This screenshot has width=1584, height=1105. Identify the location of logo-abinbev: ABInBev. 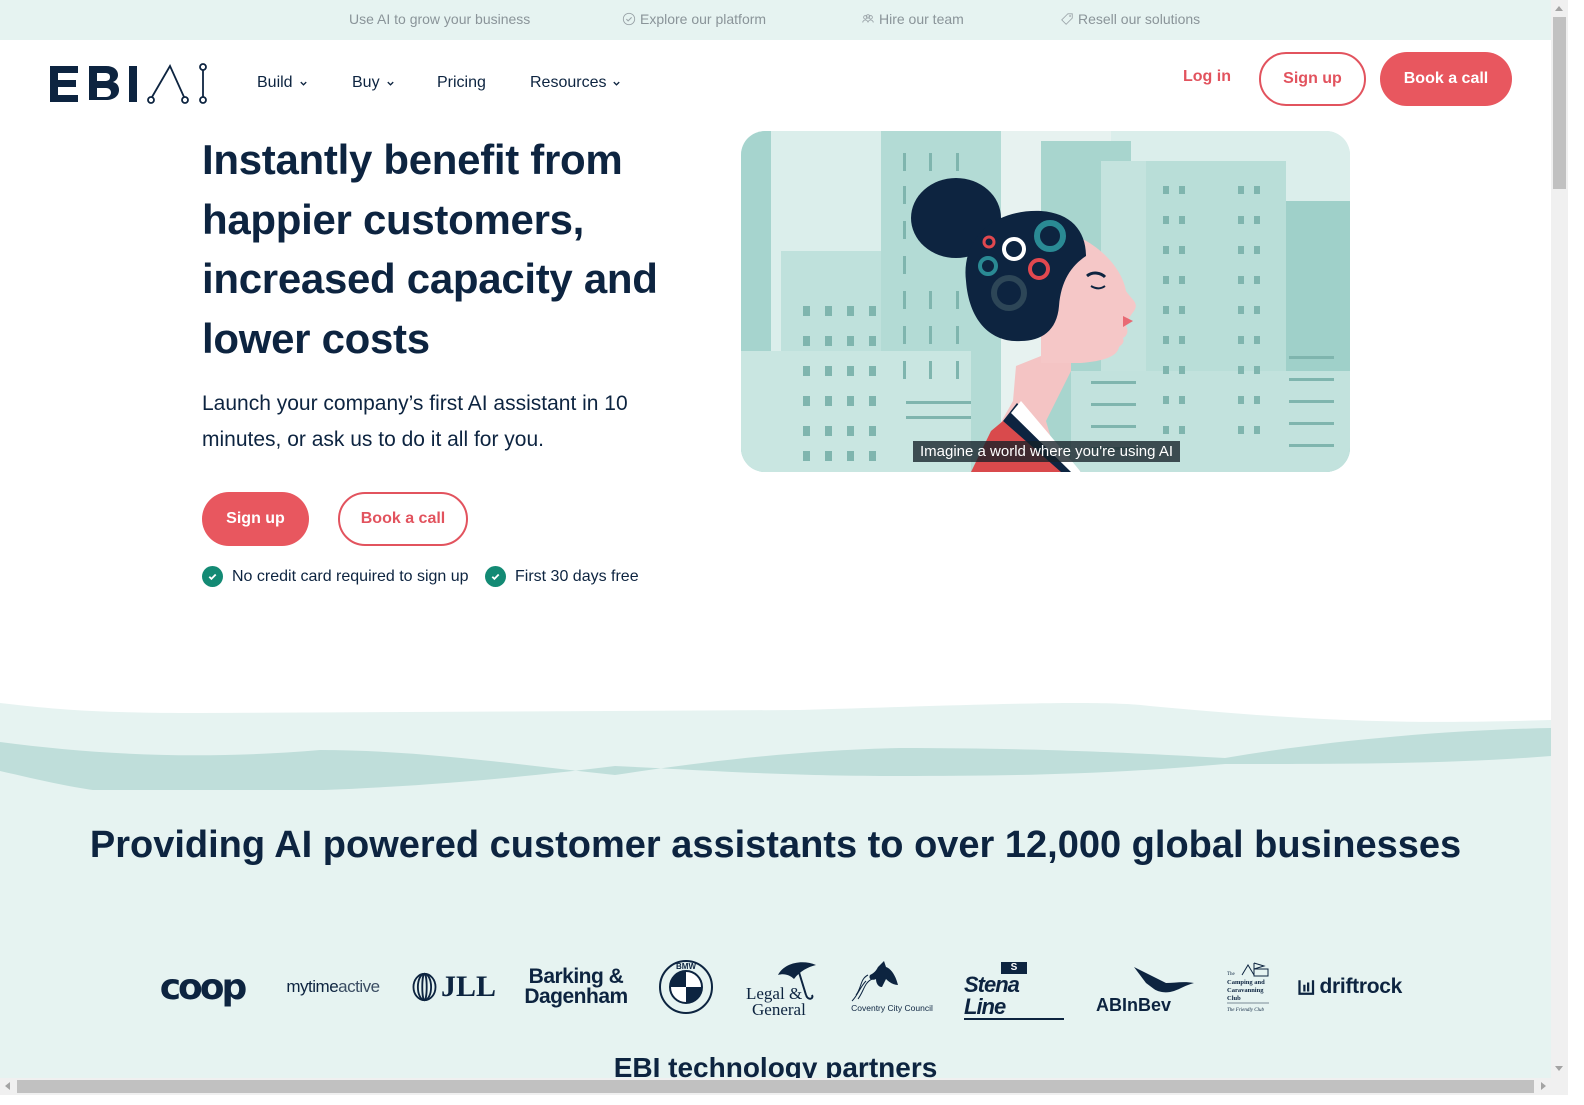
(1146, 987).